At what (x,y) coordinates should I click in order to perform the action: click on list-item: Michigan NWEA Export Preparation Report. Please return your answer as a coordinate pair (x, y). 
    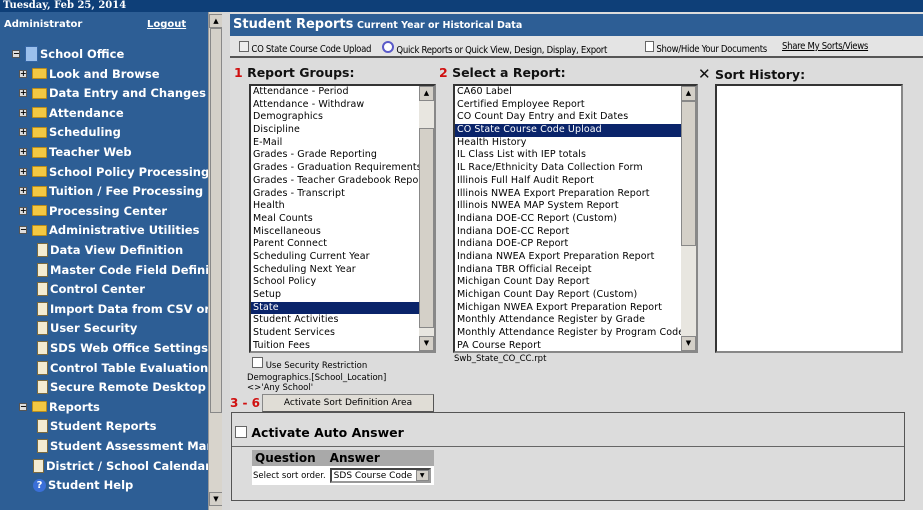
    Looking at the image, I should click on (575, 308).